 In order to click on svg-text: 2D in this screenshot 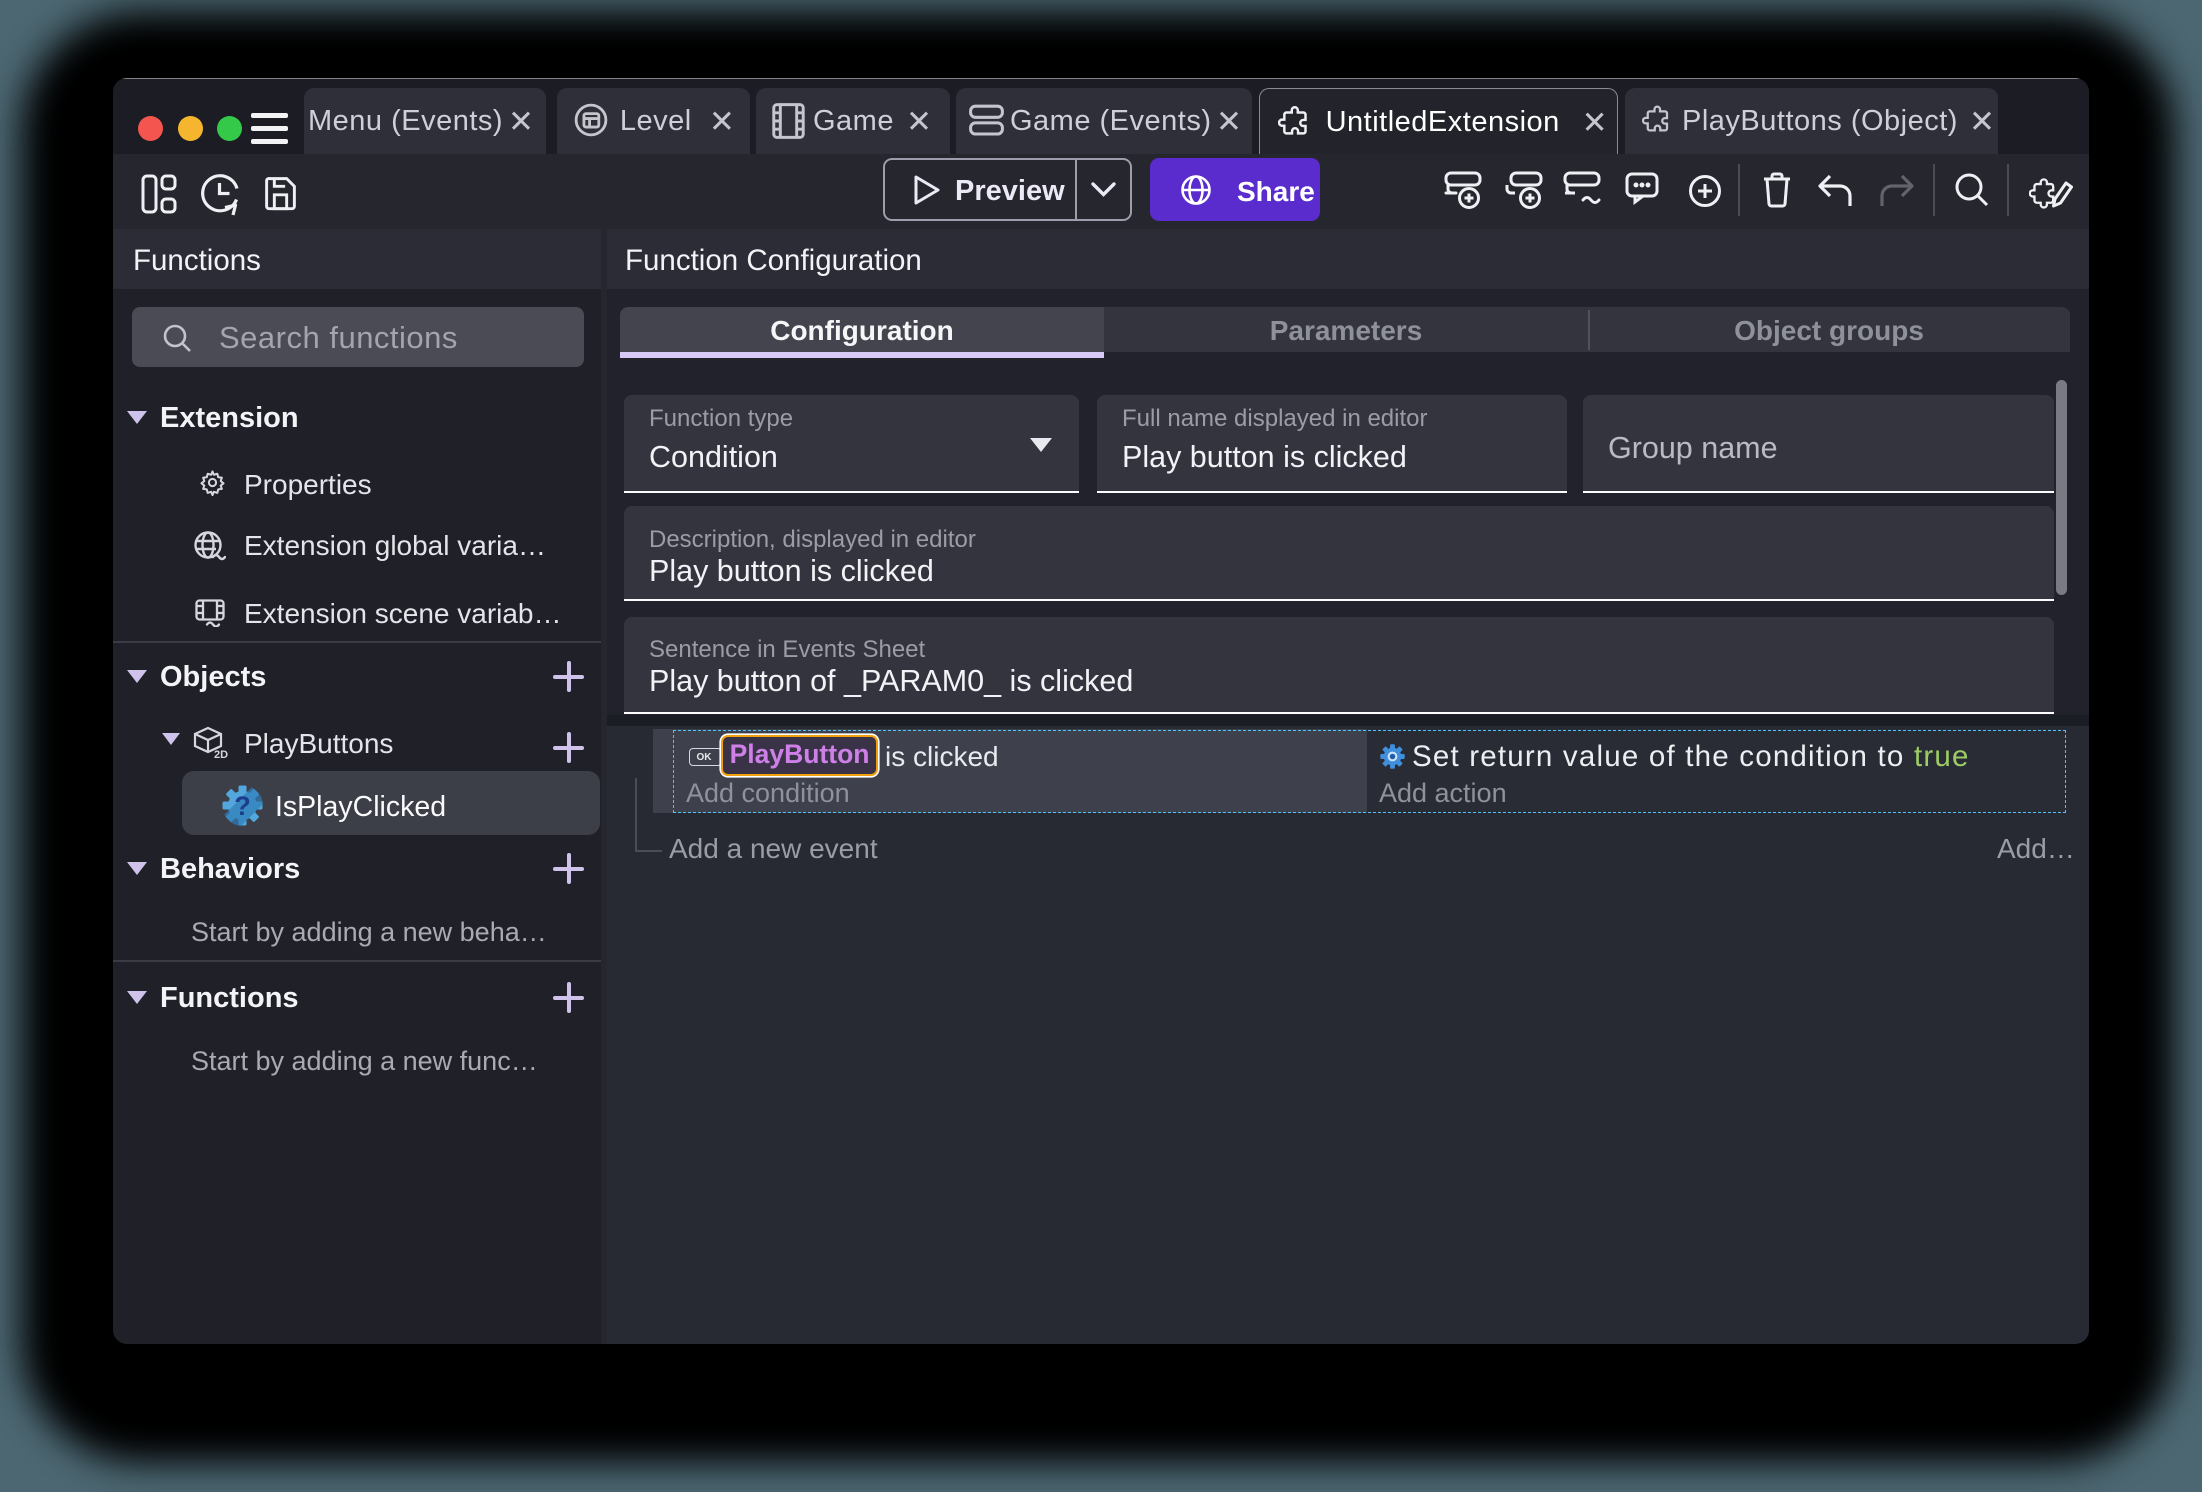, I will do `click(221, 754)`.